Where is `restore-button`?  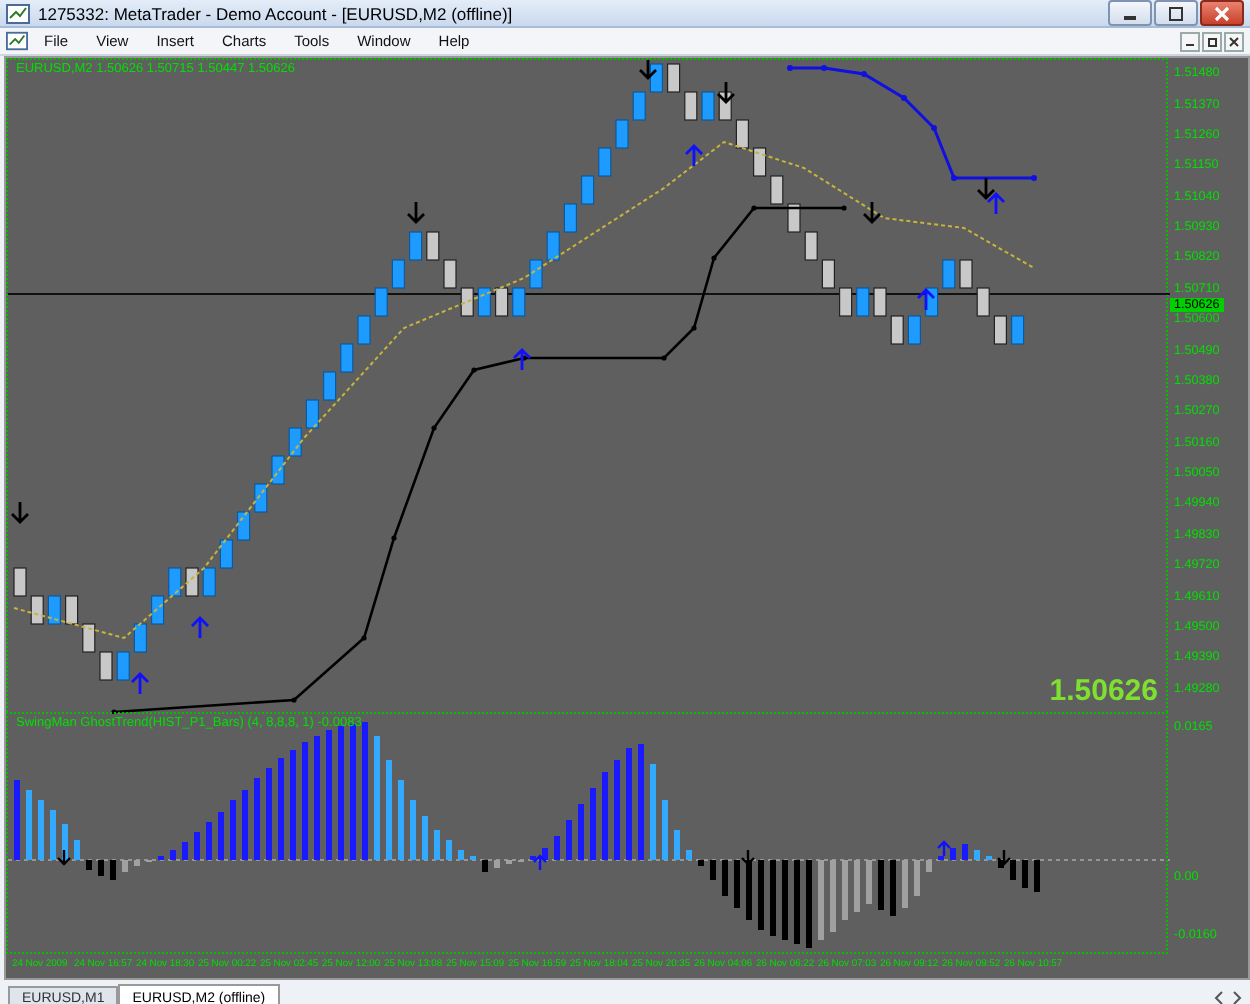 restore-button is located at coordinates (1212, 41).